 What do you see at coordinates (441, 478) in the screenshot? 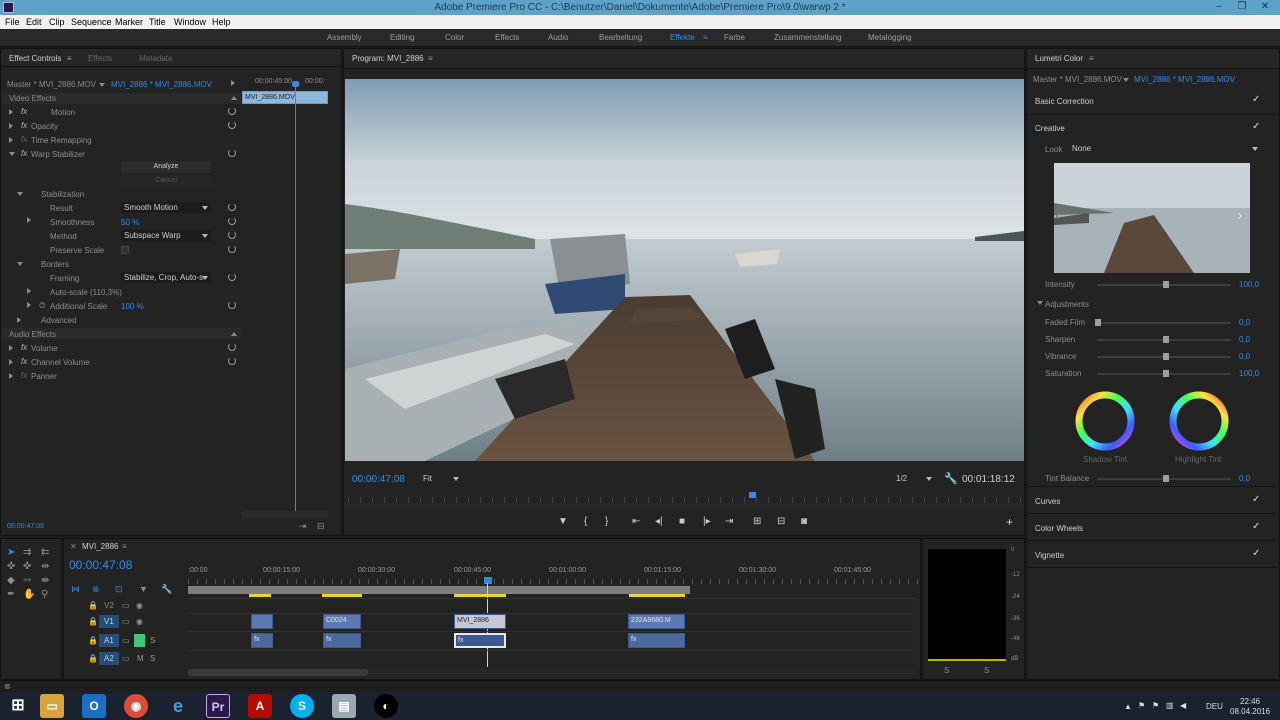
I see `fit-dropdown: Fit` at bounding box center [441, 478].